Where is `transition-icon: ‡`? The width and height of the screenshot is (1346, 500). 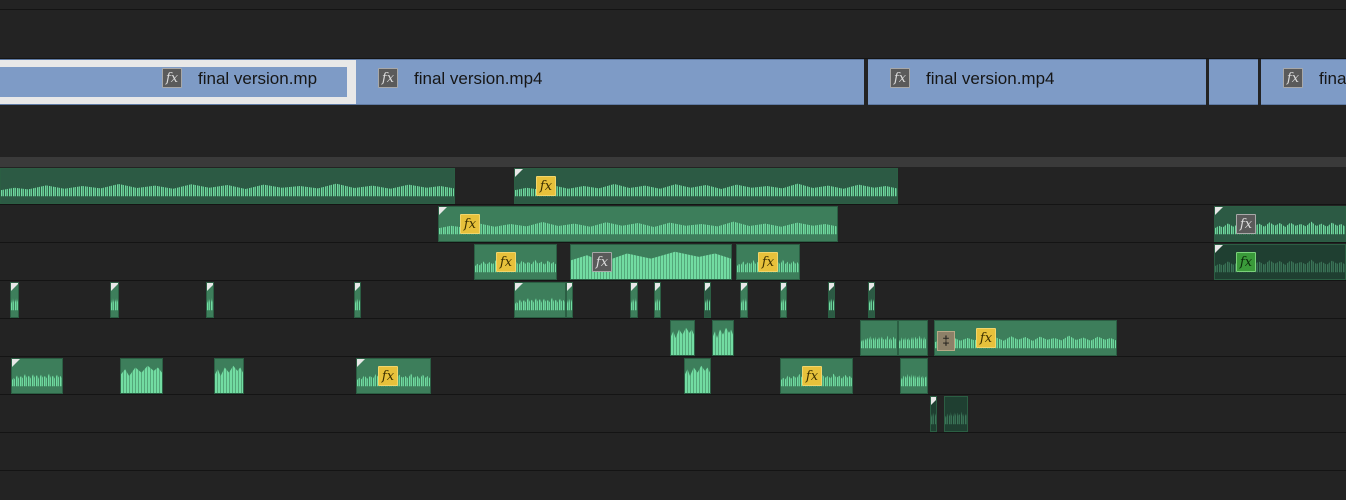
transition-icon: ‡ is located at coordinates (946, 341).